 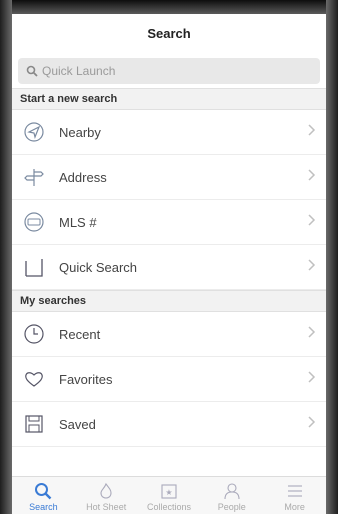 I want to click on tab-hot-sheet: Hot Sheet, so click(x=106, y=495).